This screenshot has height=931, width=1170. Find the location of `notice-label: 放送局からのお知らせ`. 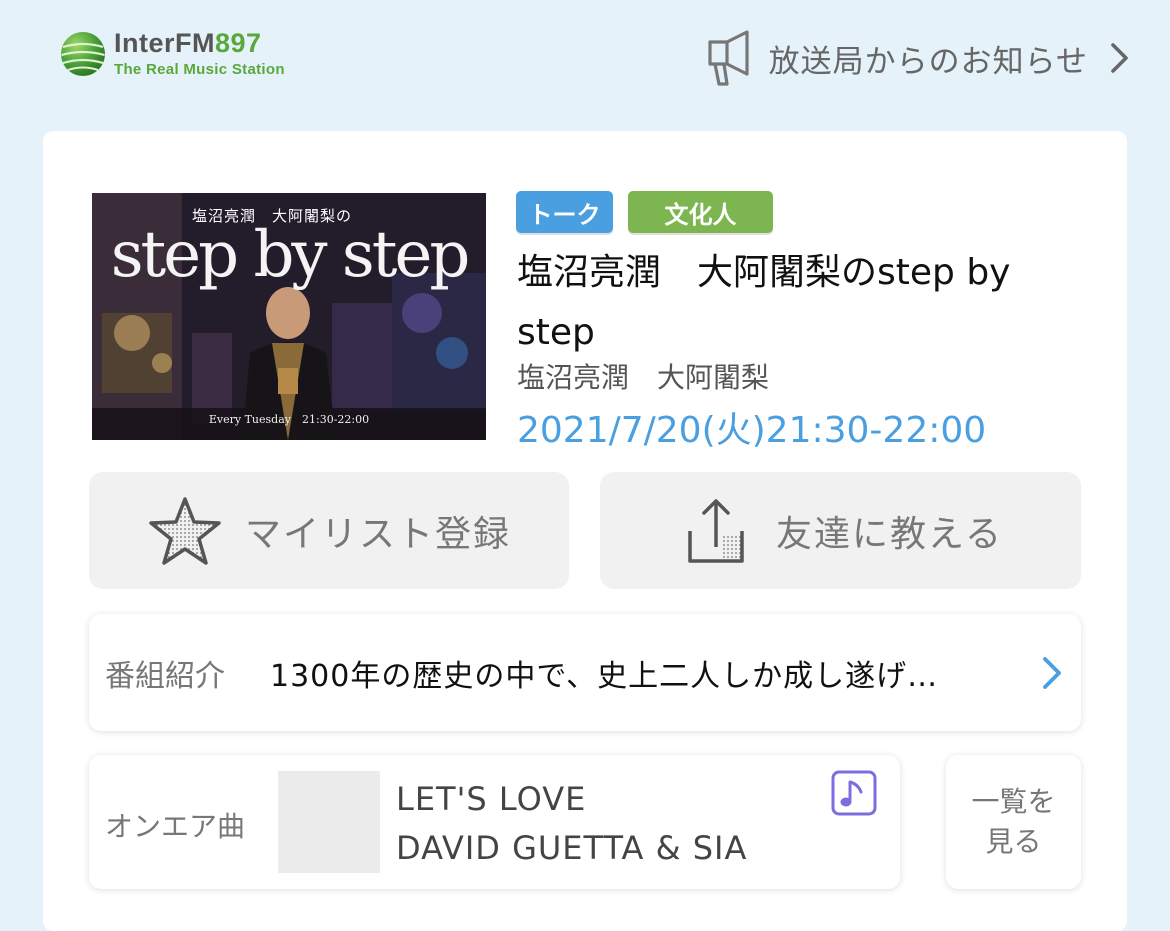

notice-label: 放送局からのお知らせ is located at coordinates (928, 61).